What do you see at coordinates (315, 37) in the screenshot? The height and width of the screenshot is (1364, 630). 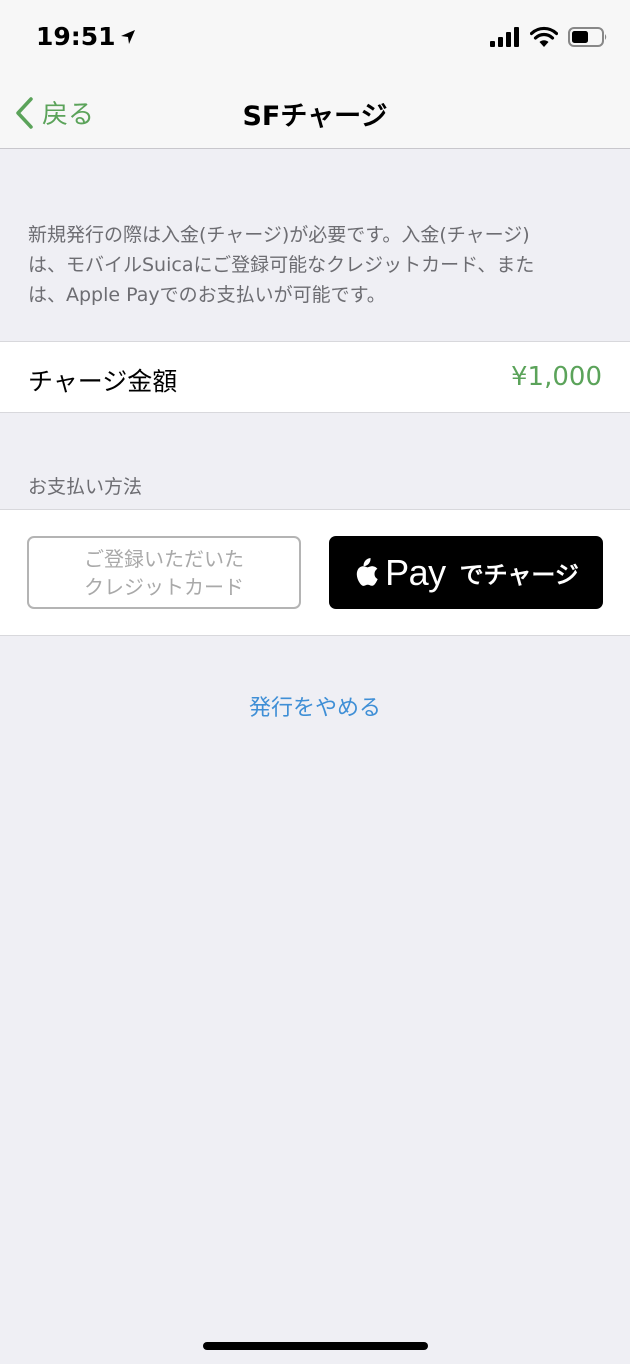 I see `status-bar: 19:51` at bounding box center [315, 37].